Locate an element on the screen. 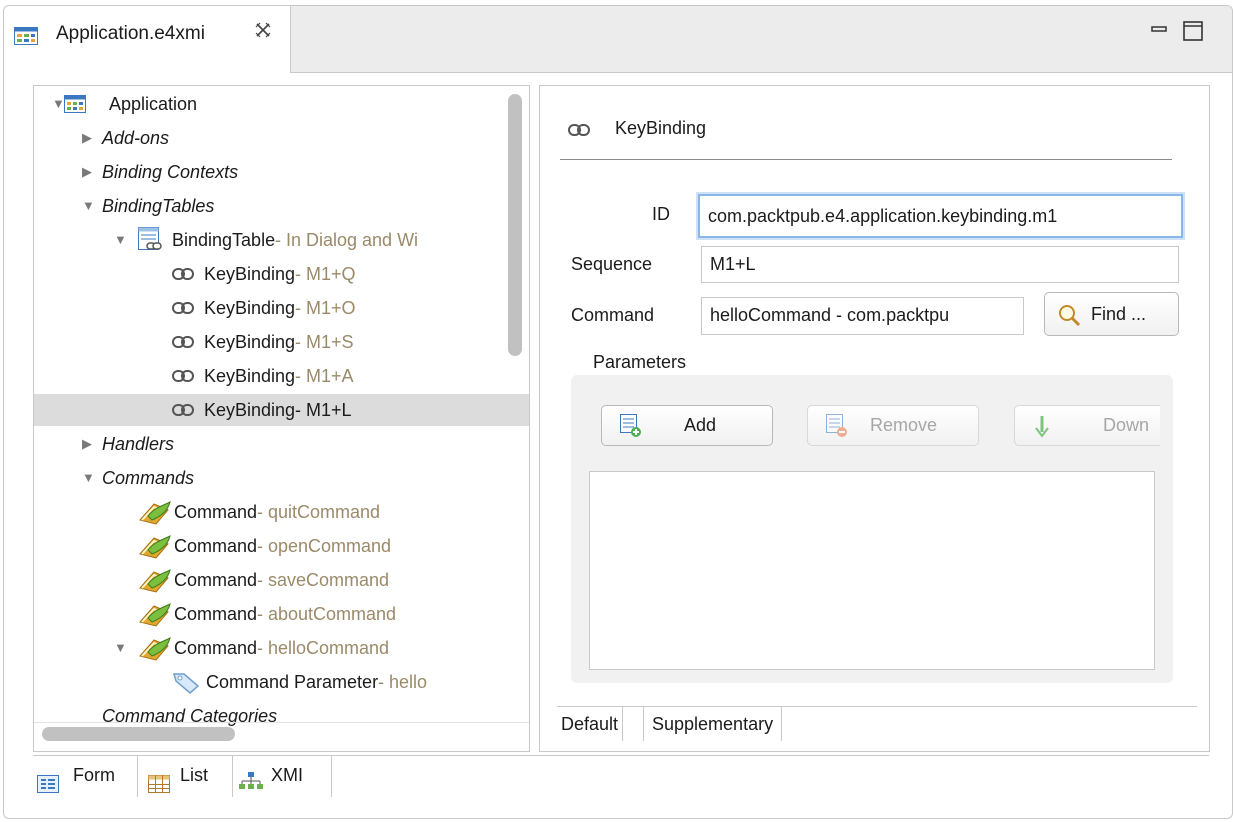 Image resolution: width=1233 pixels, height=822 pixels. parameters-list is located at coordinates (872, 570).